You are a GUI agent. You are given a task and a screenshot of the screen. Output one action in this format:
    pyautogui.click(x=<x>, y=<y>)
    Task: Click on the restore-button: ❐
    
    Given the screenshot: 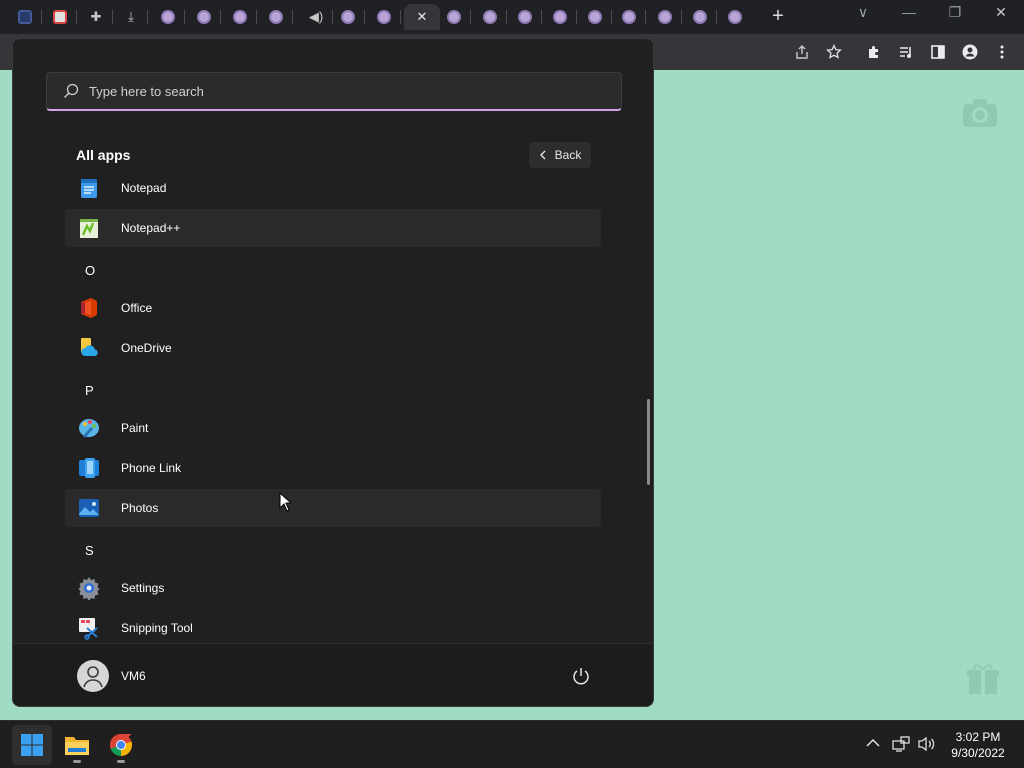 What is the action you would take?
    pyautogui.click(x=955, y=12)
    